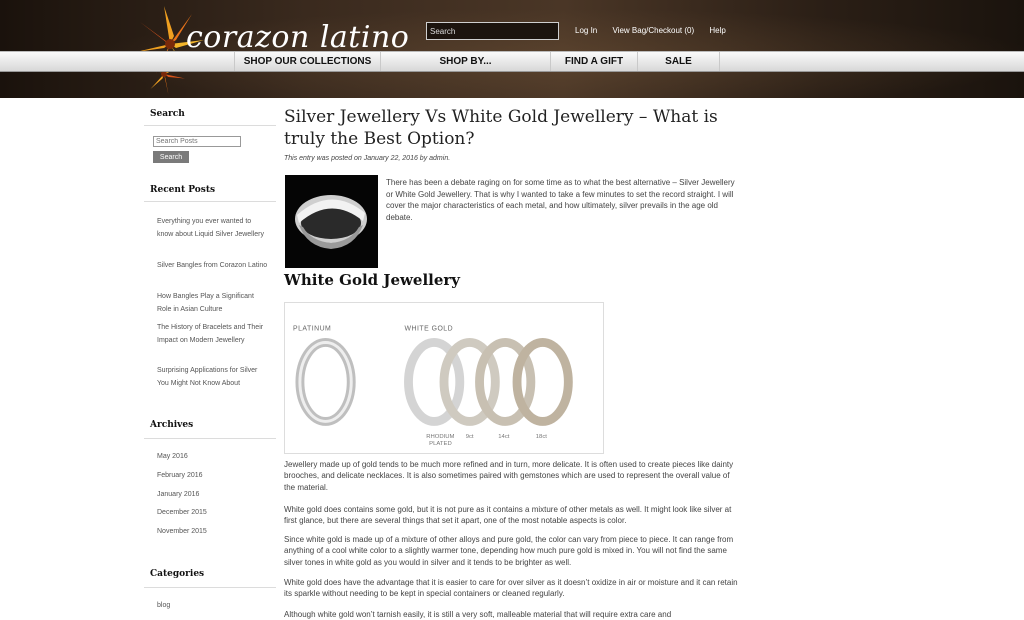 The height and width of the screenshot is (620, 1024). I want to click on silver-cuff-image, so click(331, 221).